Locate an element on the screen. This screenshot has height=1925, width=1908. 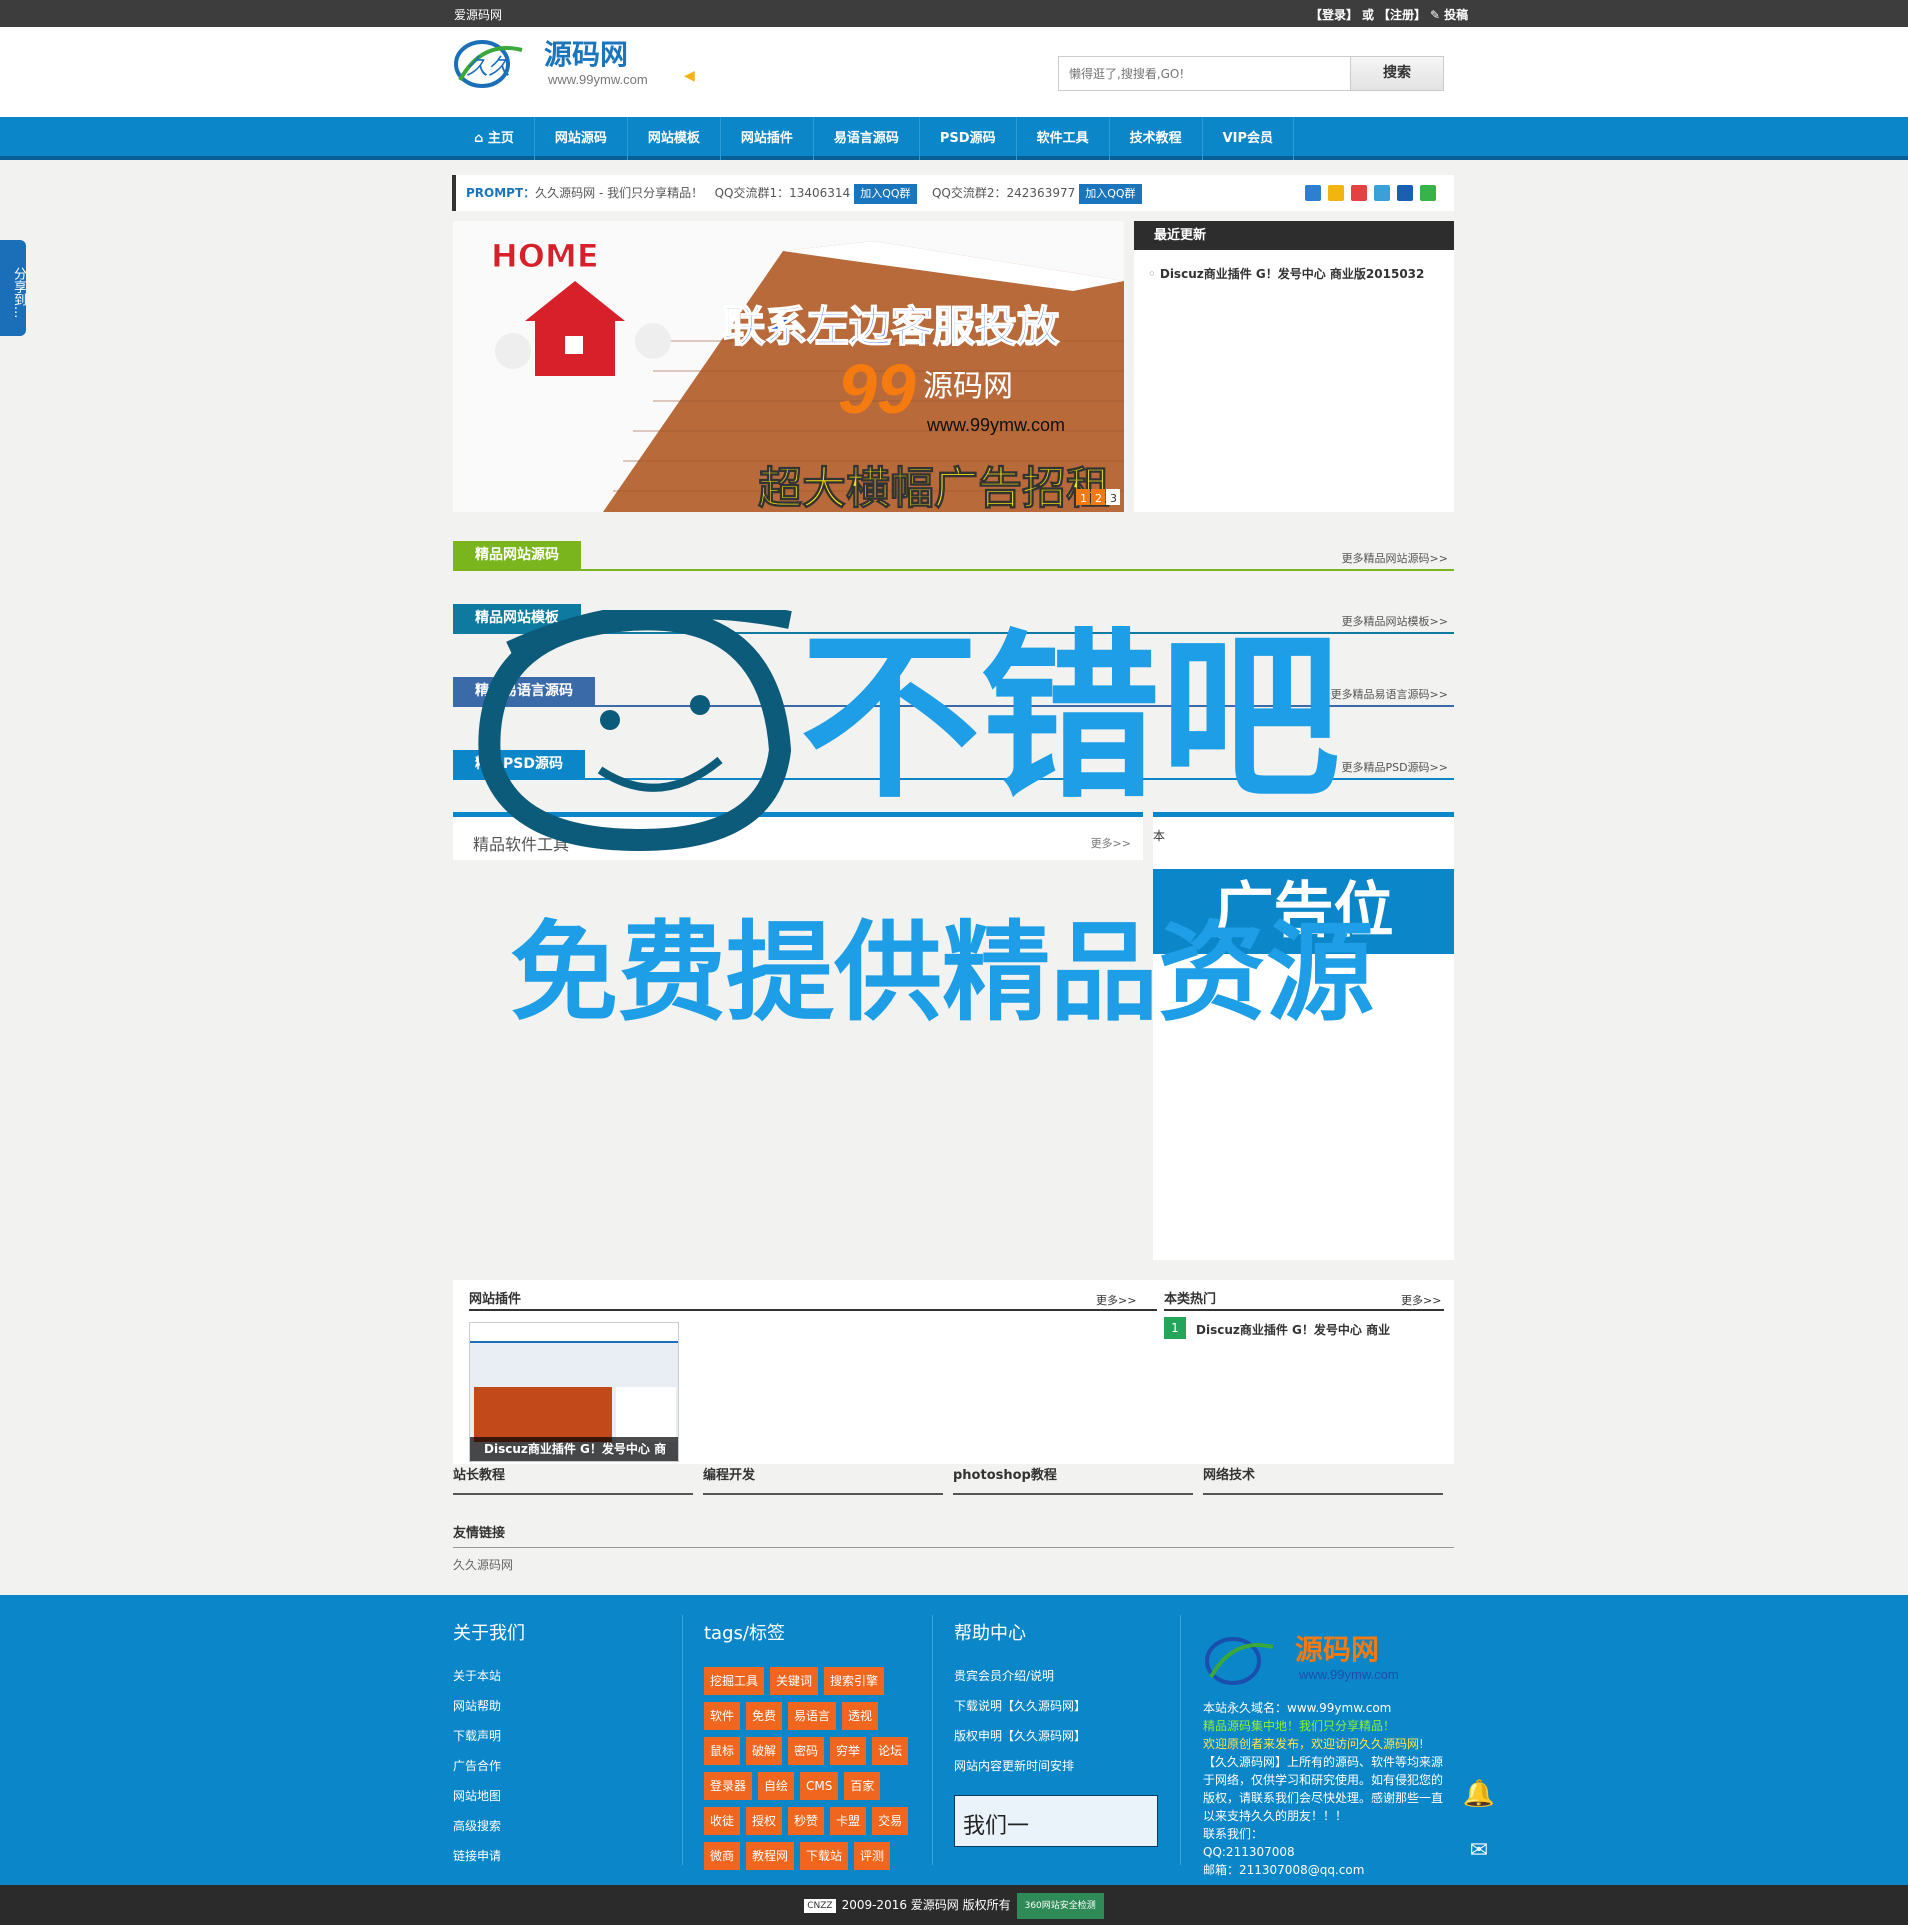
login-link: 【登录】 is located at coordinates (1334, 15).